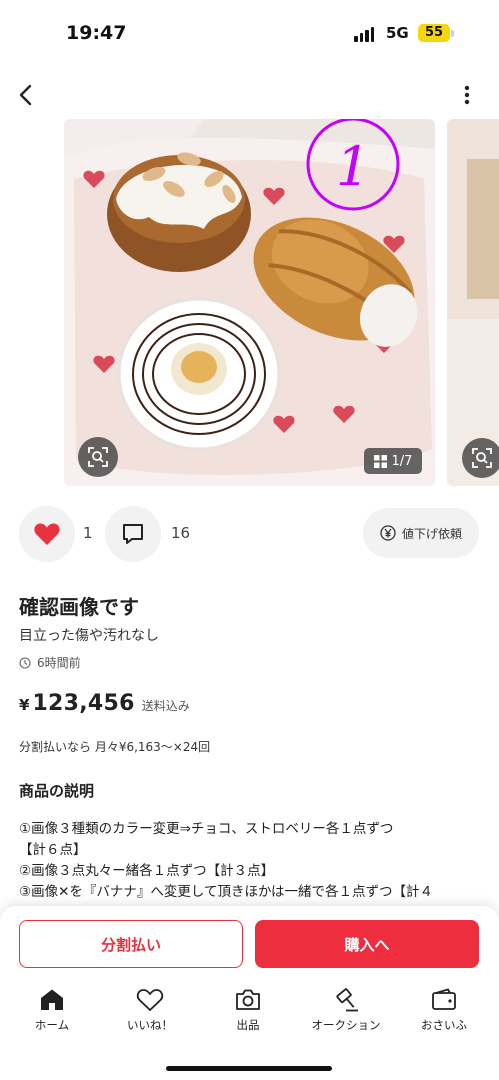 This screenshot has height=1080, width=499. What do you see at coordinates (150, 1025) in the screenshot?
I see `tab-label: いいね！` at bounding box center [150, 1025].